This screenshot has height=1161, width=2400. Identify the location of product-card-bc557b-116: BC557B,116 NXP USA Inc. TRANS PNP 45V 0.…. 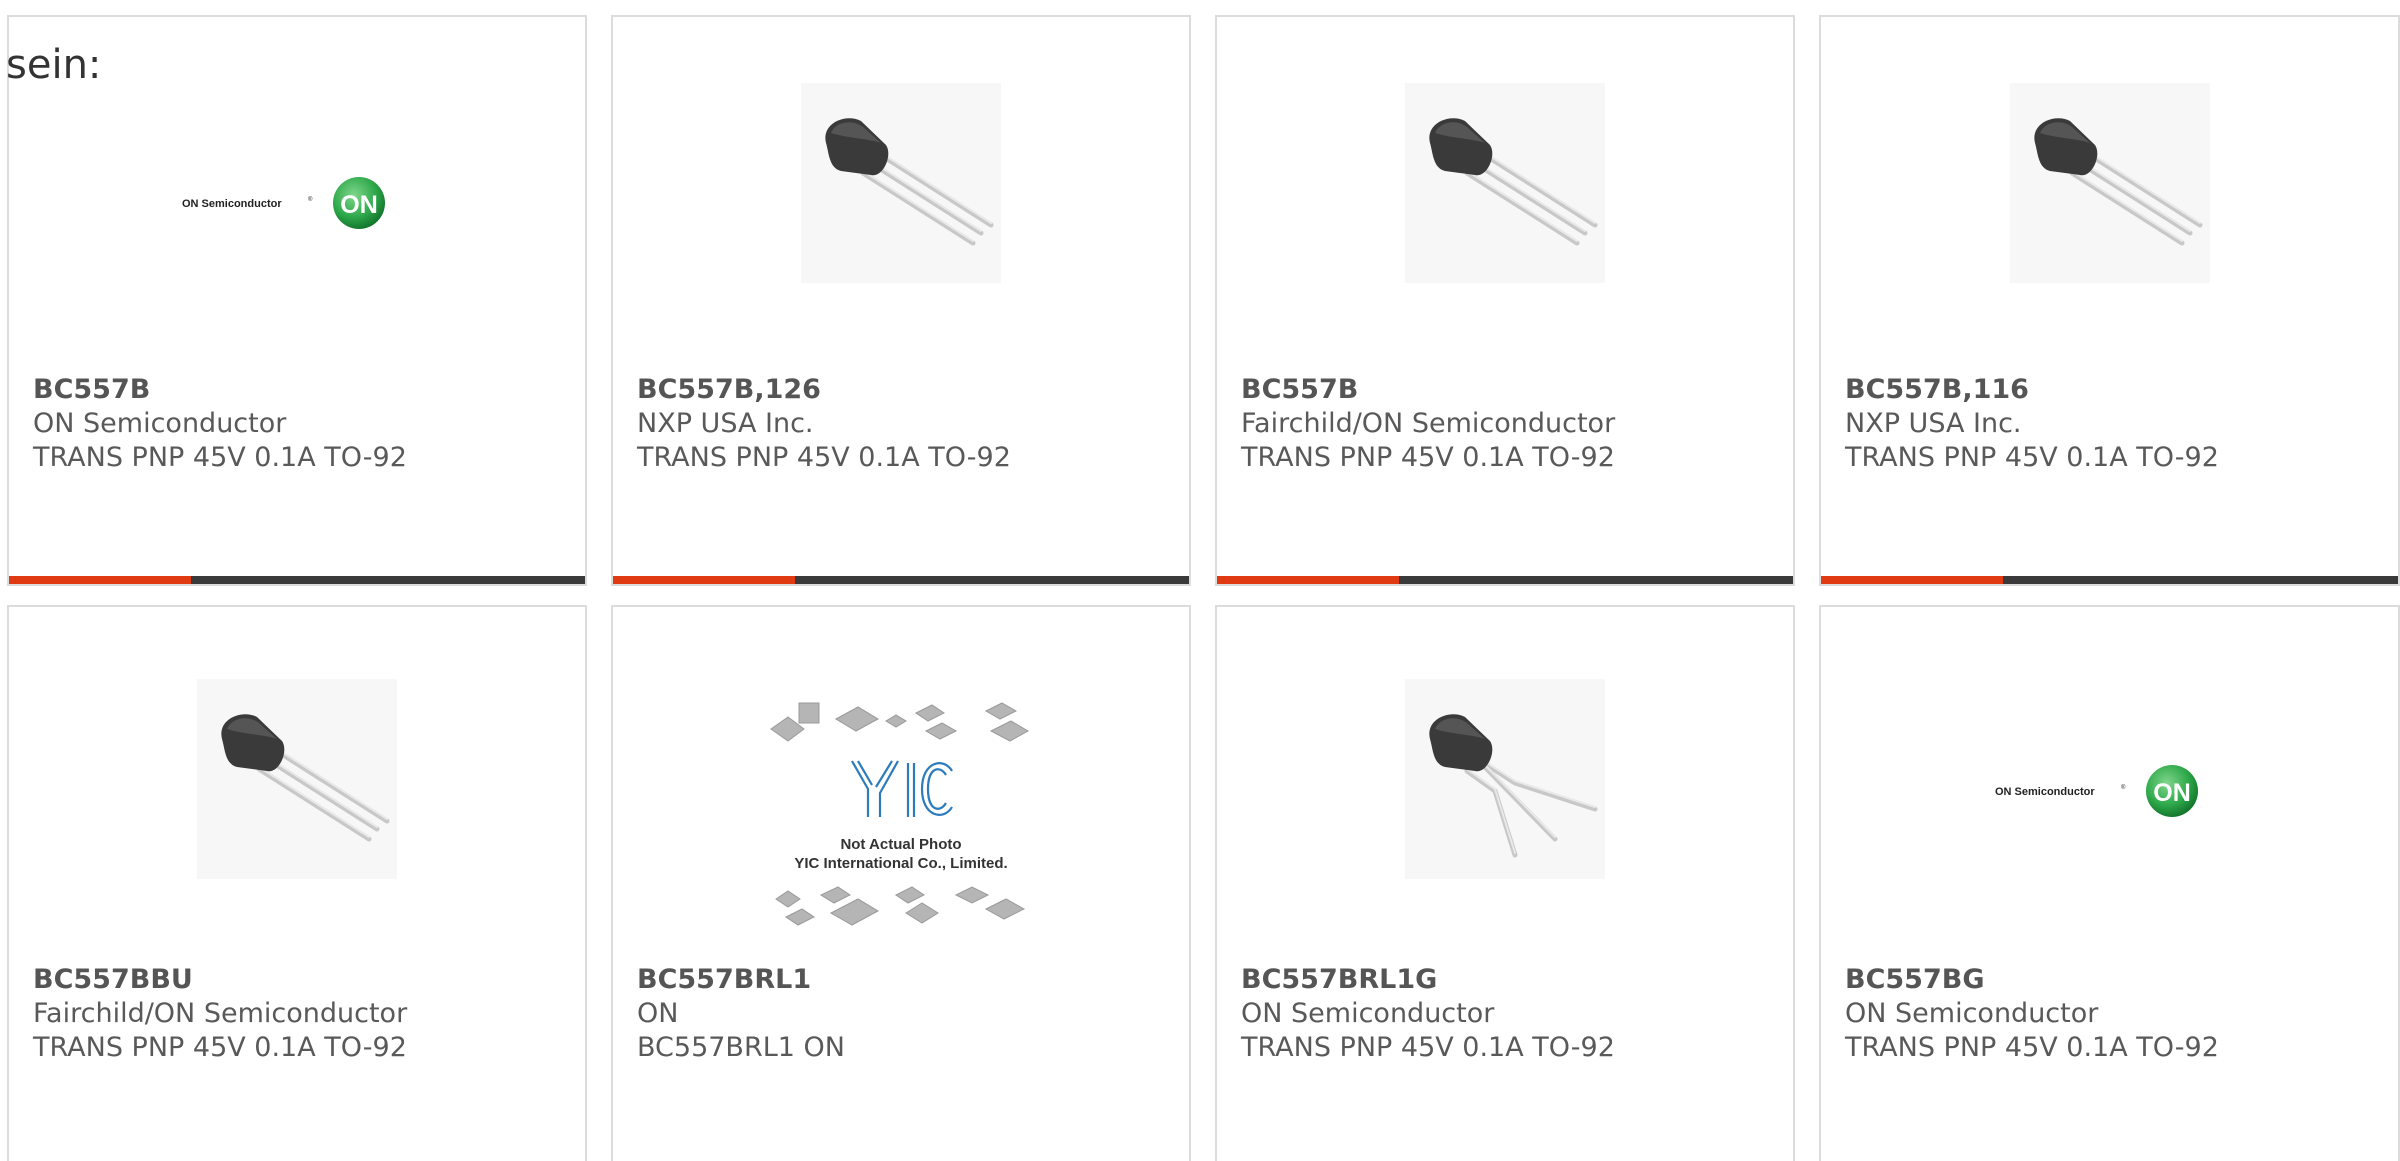
(2109, 300).